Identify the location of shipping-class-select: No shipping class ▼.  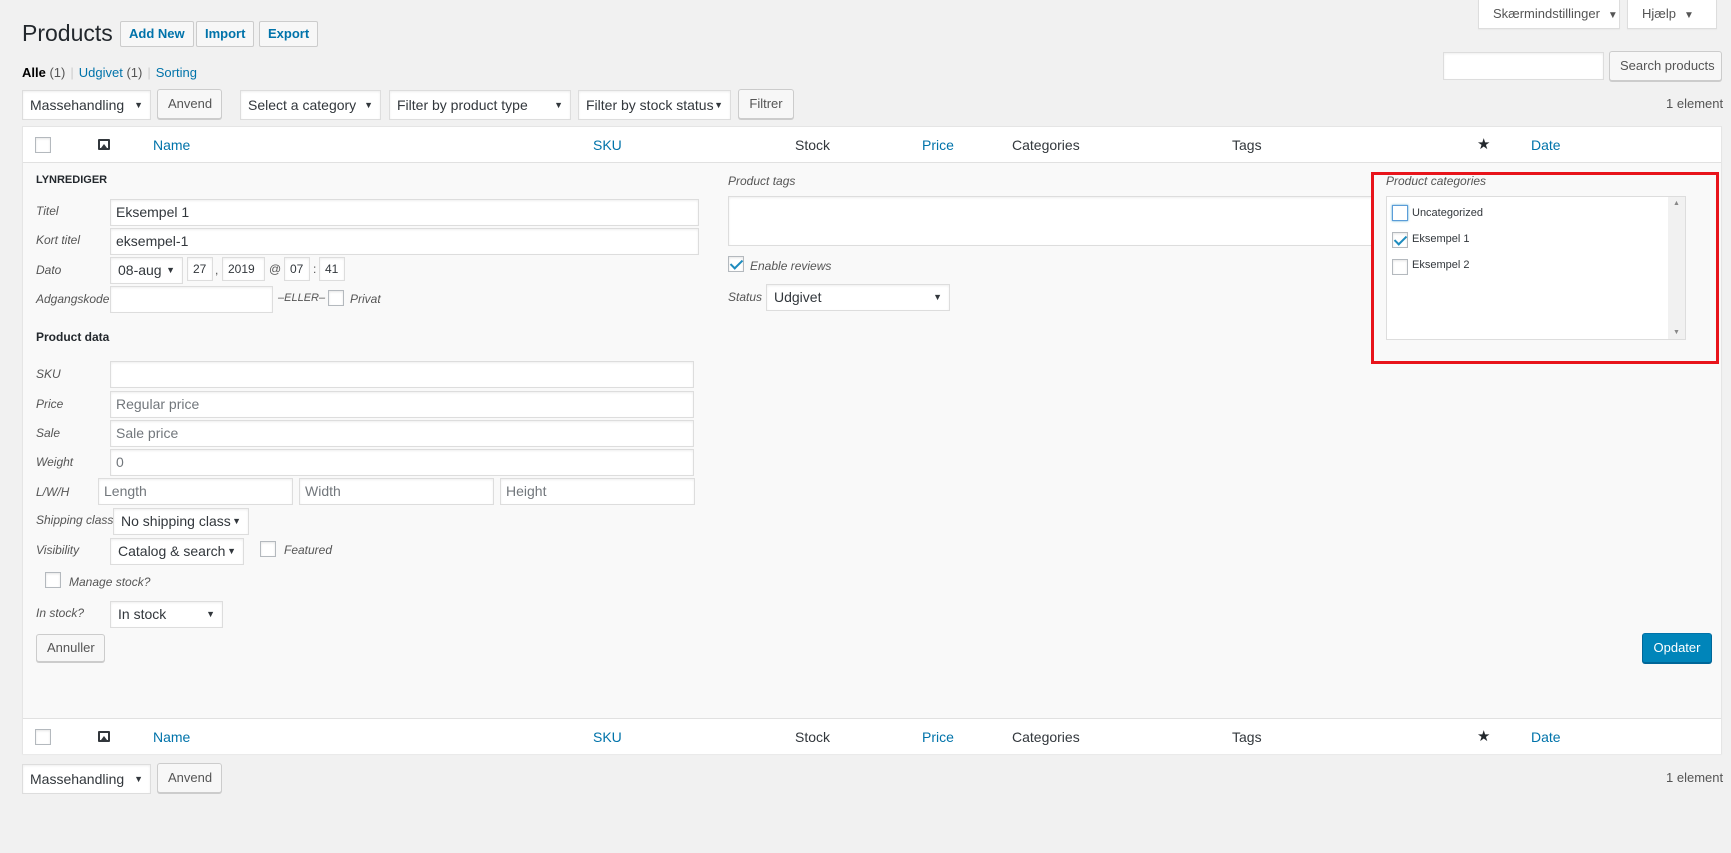
(181, 521).